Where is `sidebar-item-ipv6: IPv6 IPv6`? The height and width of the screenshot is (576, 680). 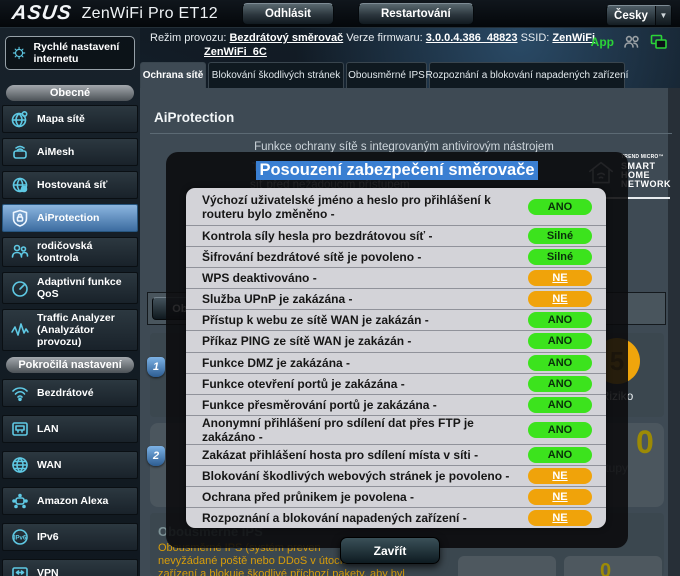
sidebar-item-ipv6: IPv6 IPv6 is located at coordinates (70, 537).